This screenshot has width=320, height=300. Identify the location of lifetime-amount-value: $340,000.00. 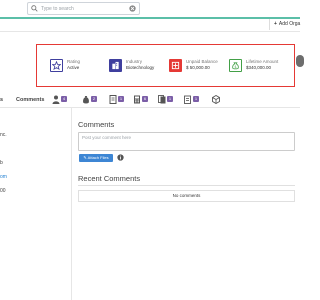
(259, 67).